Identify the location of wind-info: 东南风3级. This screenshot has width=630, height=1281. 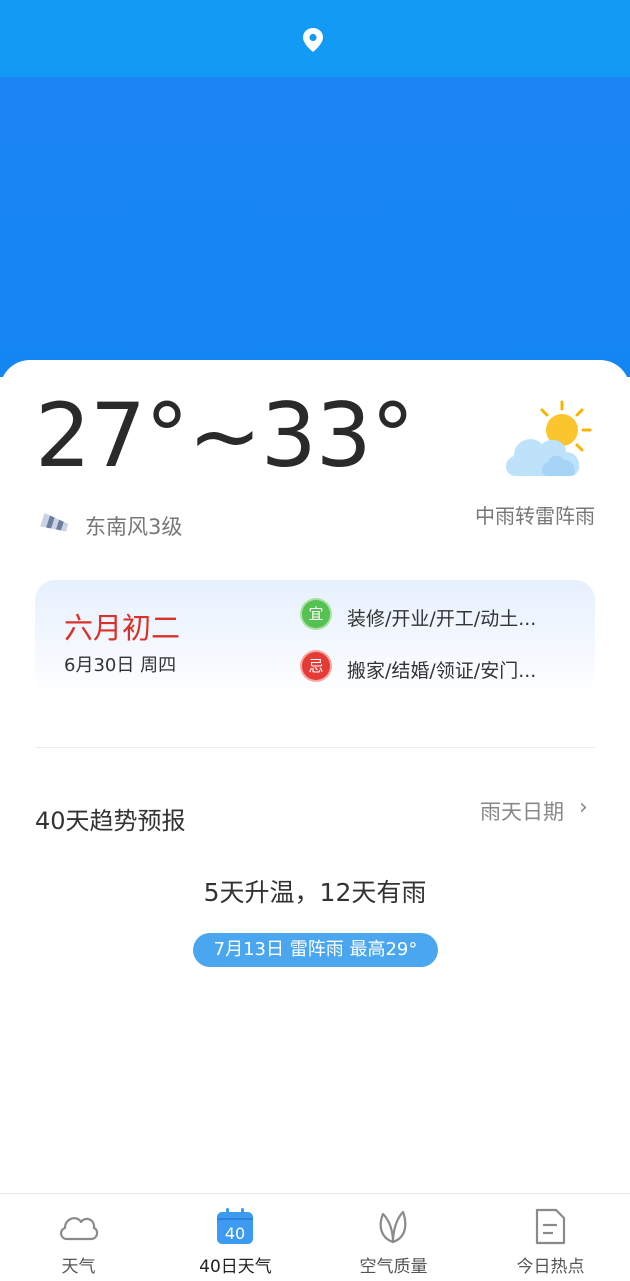
(134, 527).